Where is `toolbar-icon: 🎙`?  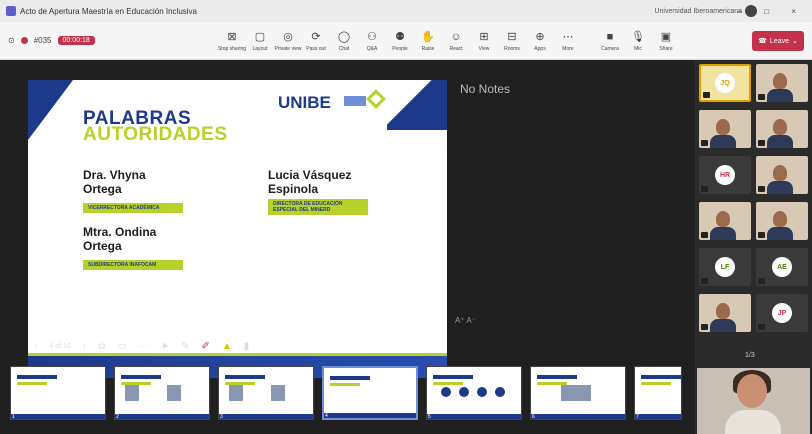 toolbar-icon: 🎙 is located at coordinates (638, 36).